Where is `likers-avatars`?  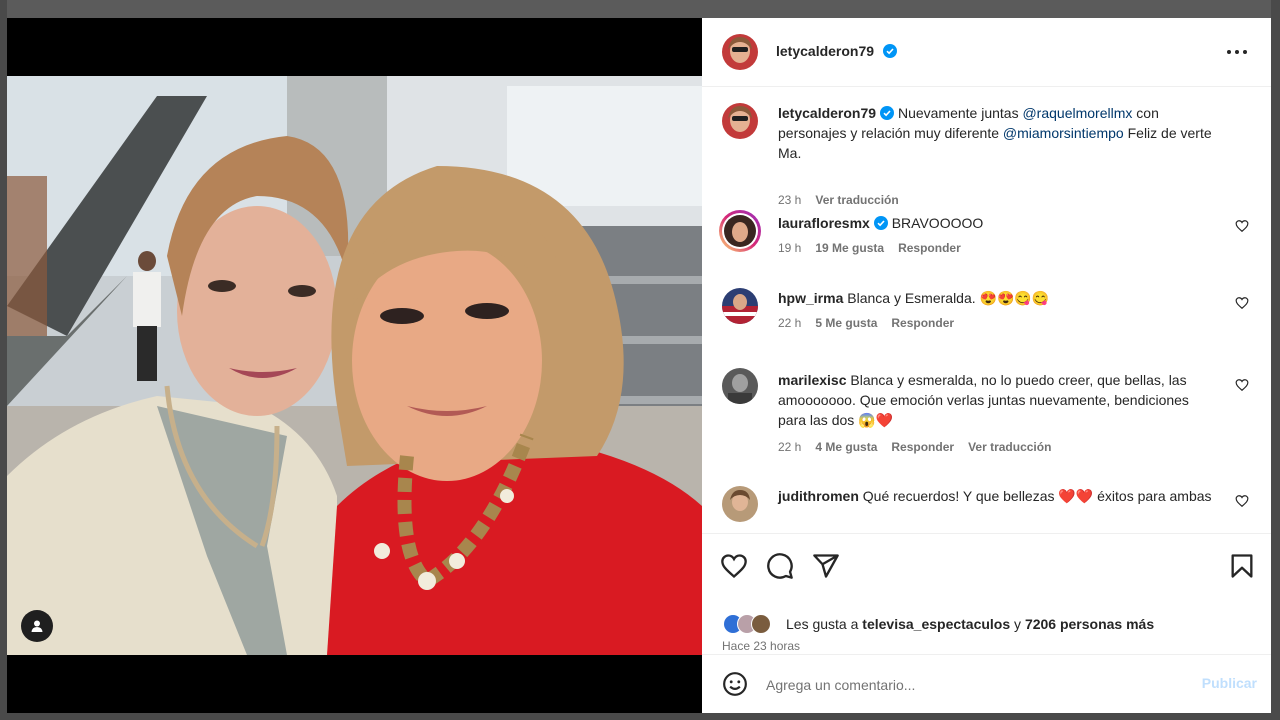 likers-avatars is located at coordinates (747, 624).